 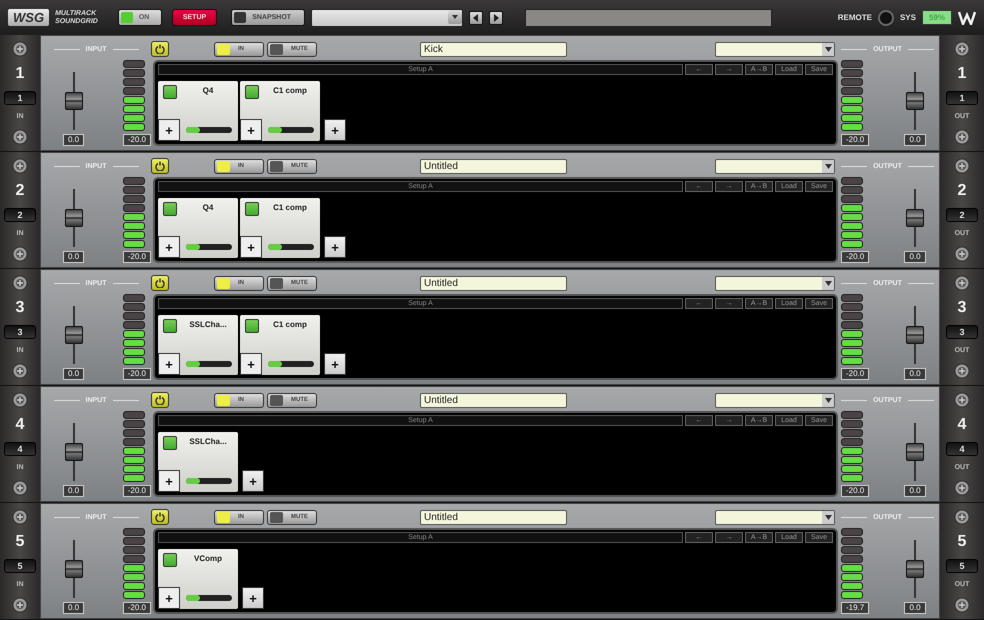 I want to click on rack-number: 5, so click(x=962, y=542).